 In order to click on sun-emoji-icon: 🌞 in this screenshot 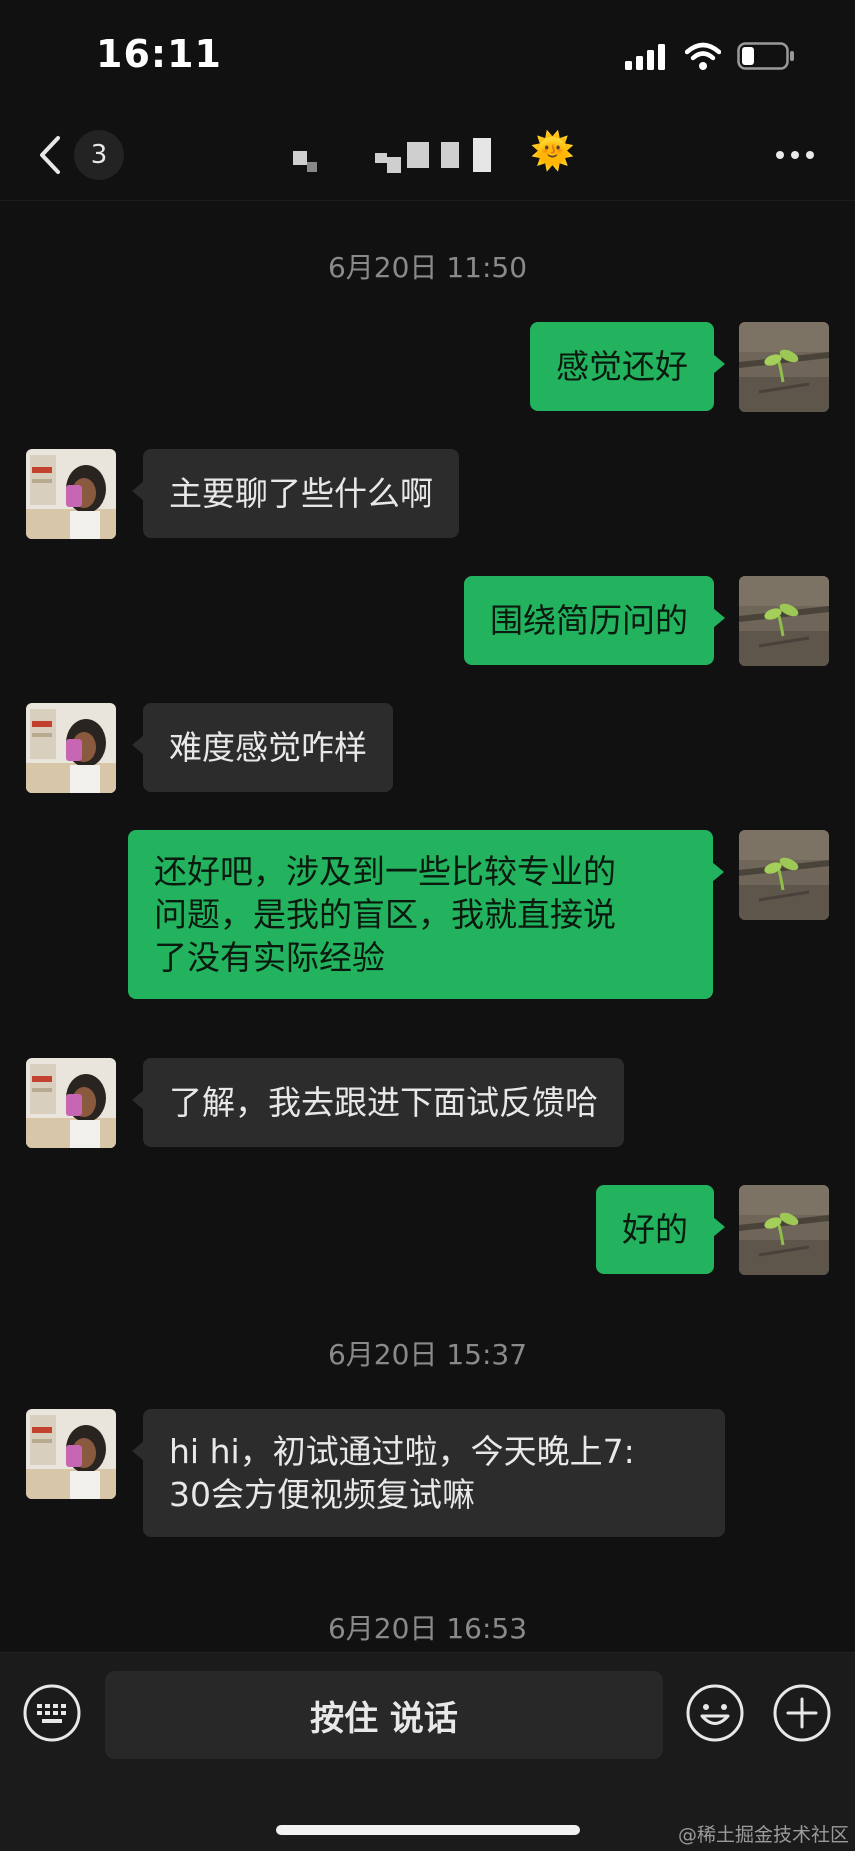, I will do `click(552, 151)`.